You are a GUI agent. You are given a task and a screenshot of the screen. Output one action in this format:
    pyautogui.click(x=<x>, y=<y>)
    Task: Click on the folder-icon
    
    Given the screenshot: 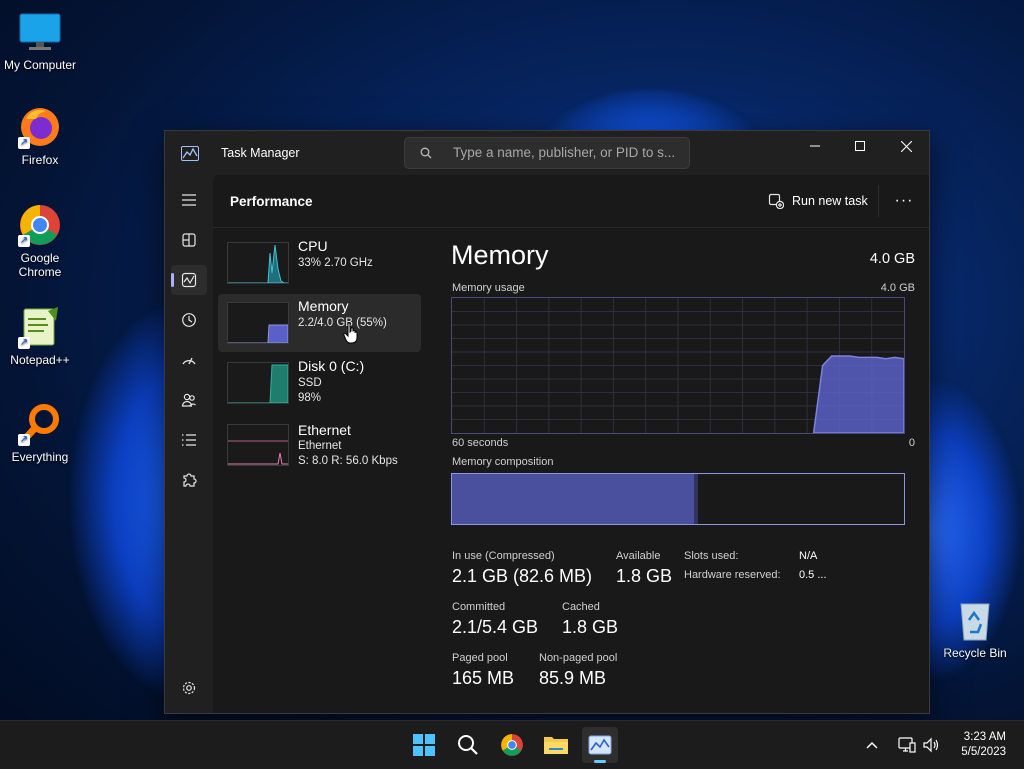 What is the action you would take?
    pyautogui.click(x=556, y=745)
    